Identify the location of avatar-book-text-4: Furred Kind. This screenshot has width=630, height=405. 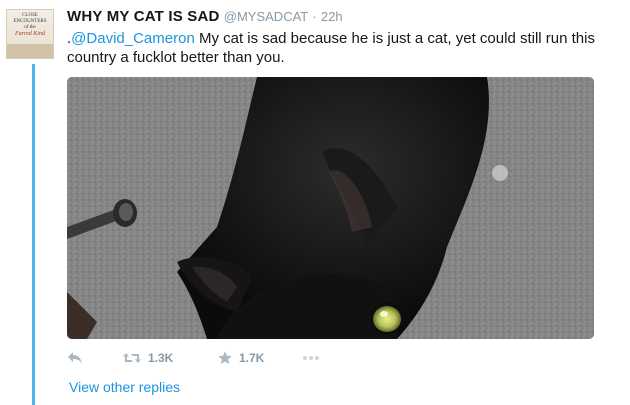
(30, 34).